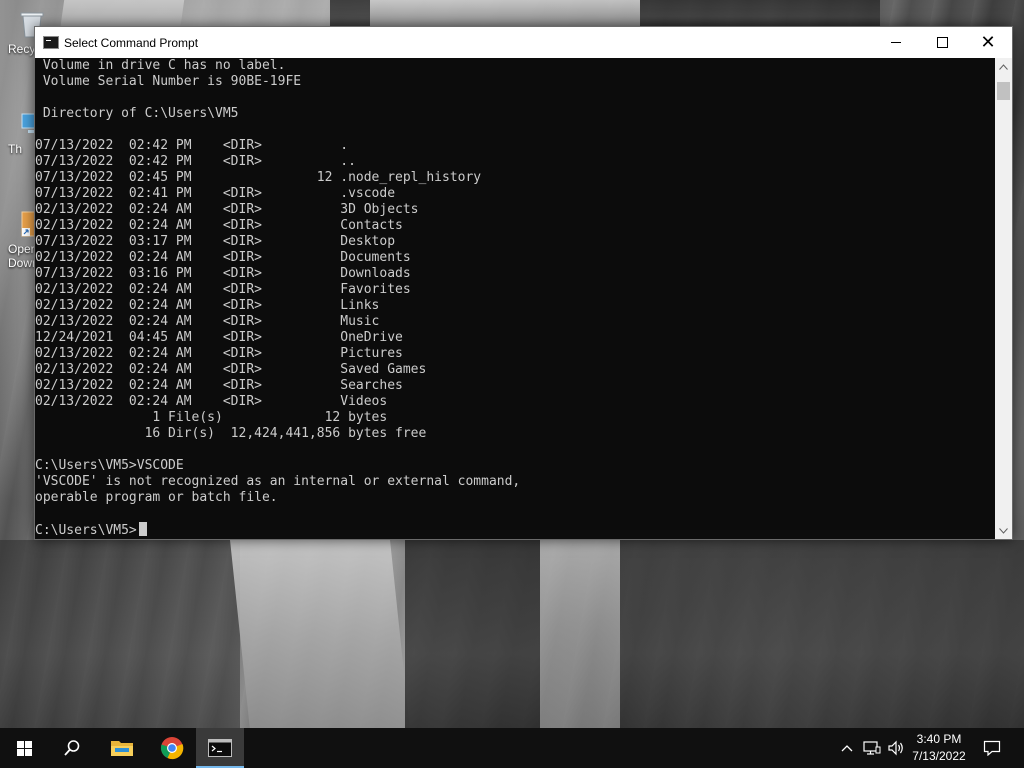 This screenshot has width=1024, height=768. What do you see at coordinates (86, 530) in the screenshot?
I see `console-prompt: C:\Users\VM5>` at bounding box center [86, 530].